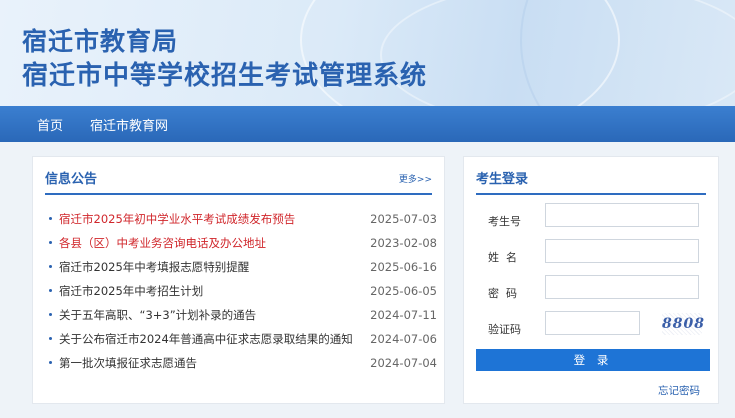 This screenshot has width=735, height=418. I want to click on news-item-title: 各县（区）中考业务咨询电话及办公地址, so click(162, 243).